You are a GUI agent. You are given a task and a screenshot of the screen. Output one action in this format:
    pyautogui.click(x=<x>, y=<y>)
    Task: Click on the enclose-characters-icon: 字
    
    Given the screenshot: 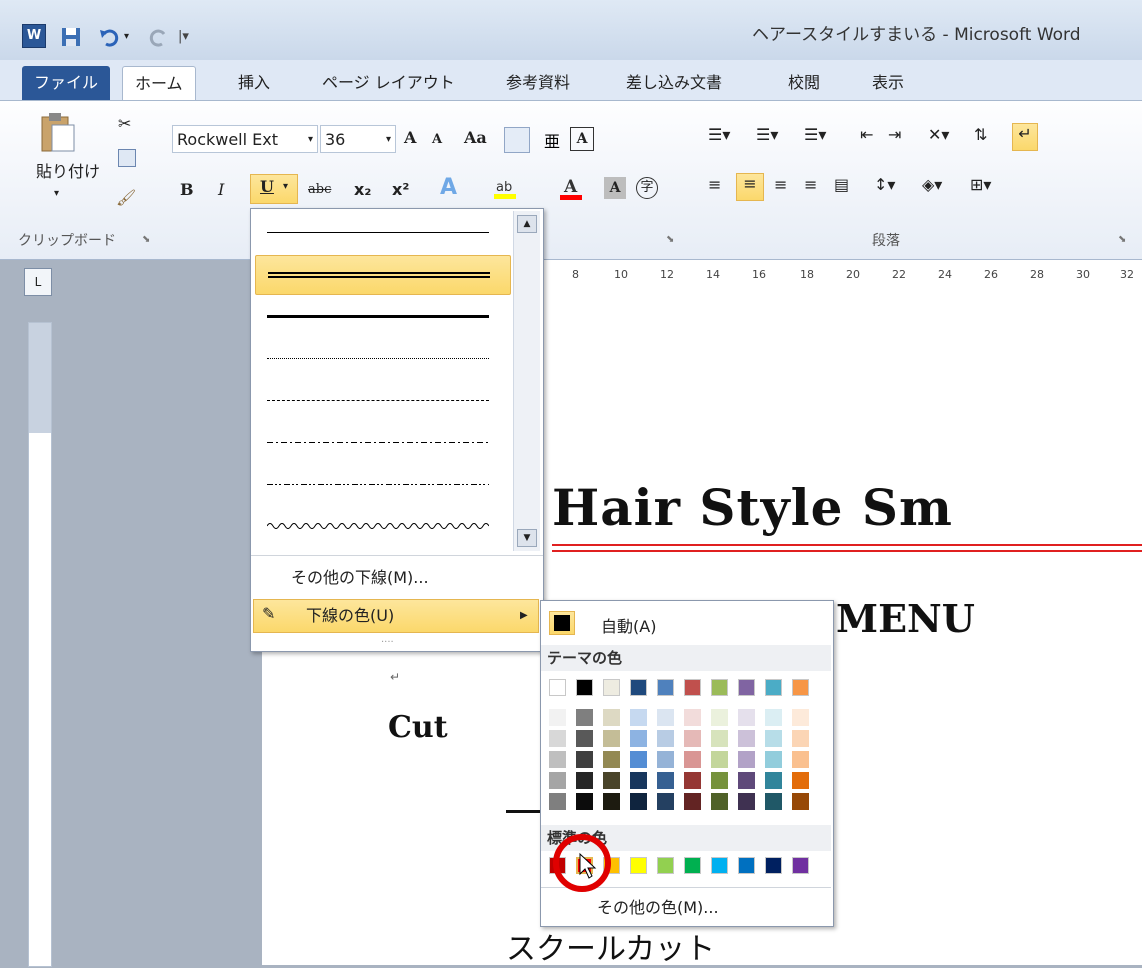 What is the action you would take?
    pyautogui.click(x=647, y=188)
    